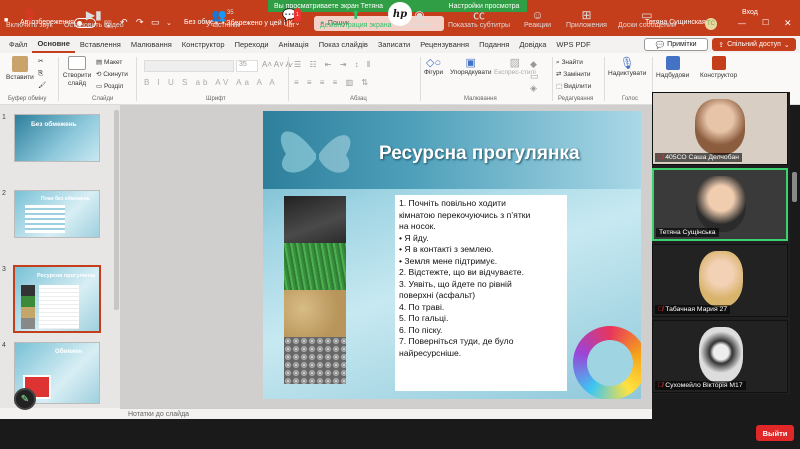 This screenshot has height=449, width=800. What do you see at coordinates (672, 67) in the screenshot?
I see `addins-button: Надбудови` at bounding box center [672, 67].